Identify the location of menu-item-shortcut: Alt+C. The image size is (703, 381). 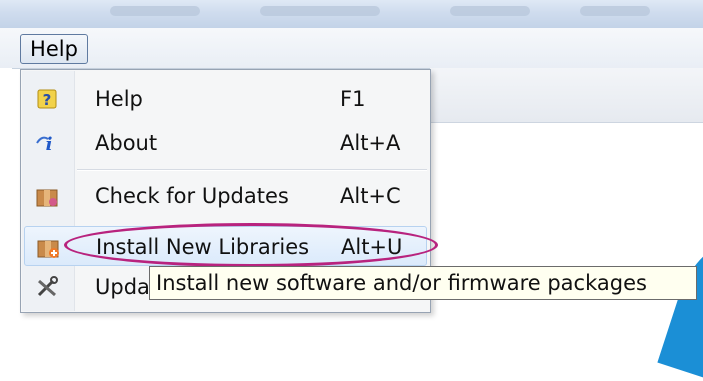
(370, 196).